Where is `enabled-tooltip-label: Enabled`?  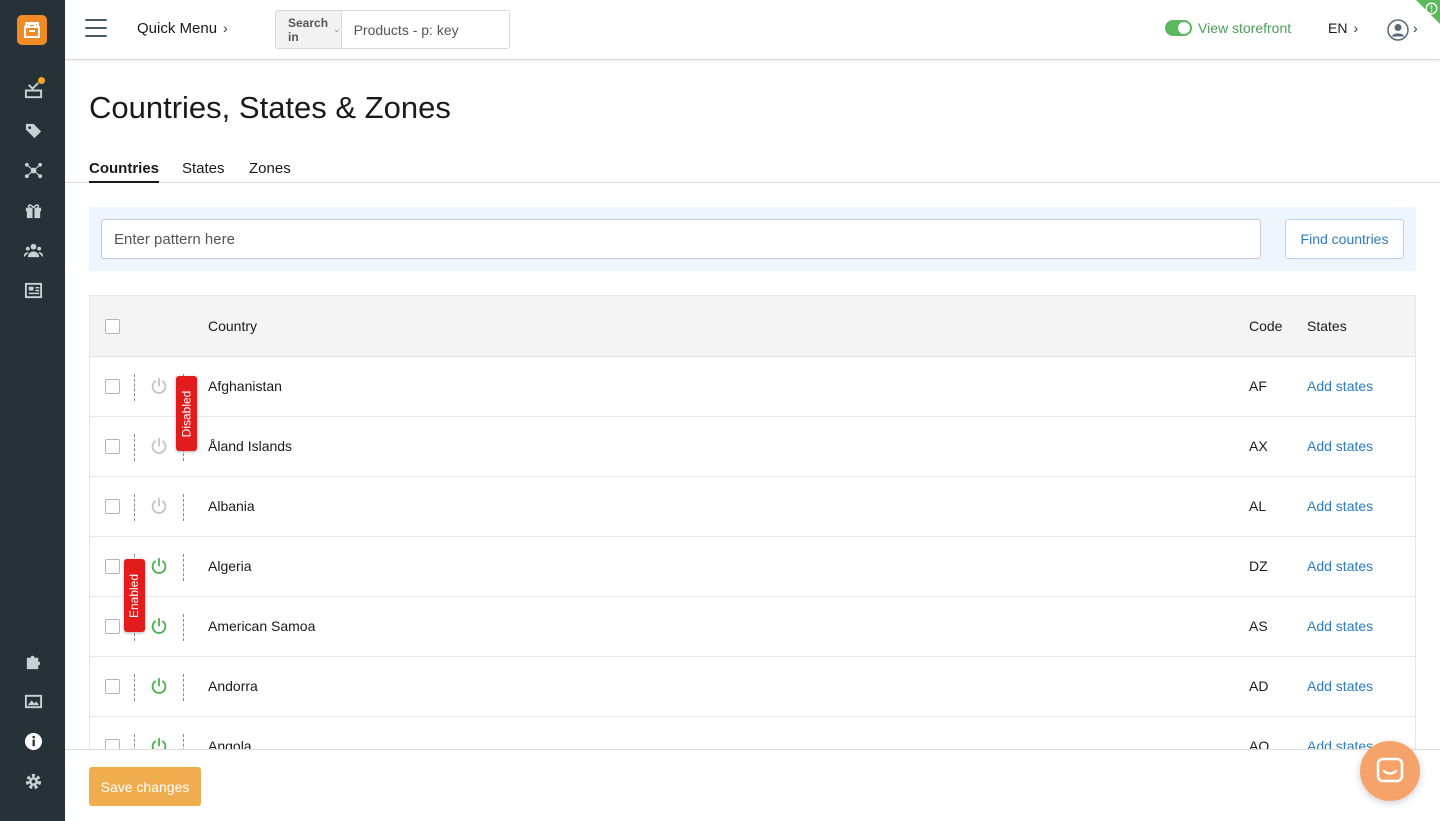
enabled-tooltip-label: Enabled is located at coordinates (134, 595).